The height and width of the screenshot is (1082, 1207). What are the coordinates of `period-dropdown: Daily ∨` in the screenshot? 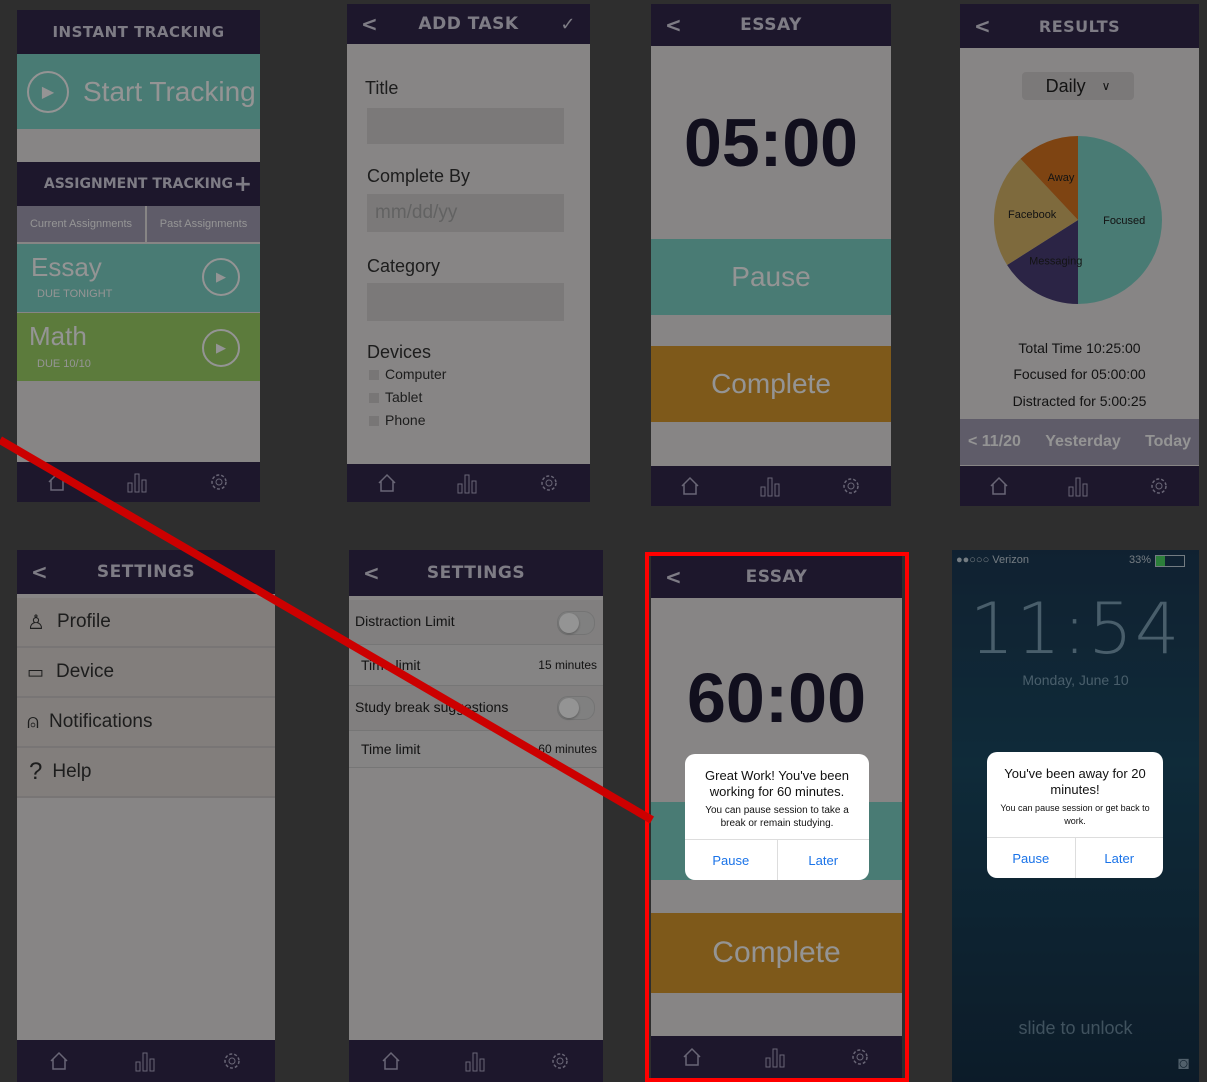 It's located at (1078, 86).